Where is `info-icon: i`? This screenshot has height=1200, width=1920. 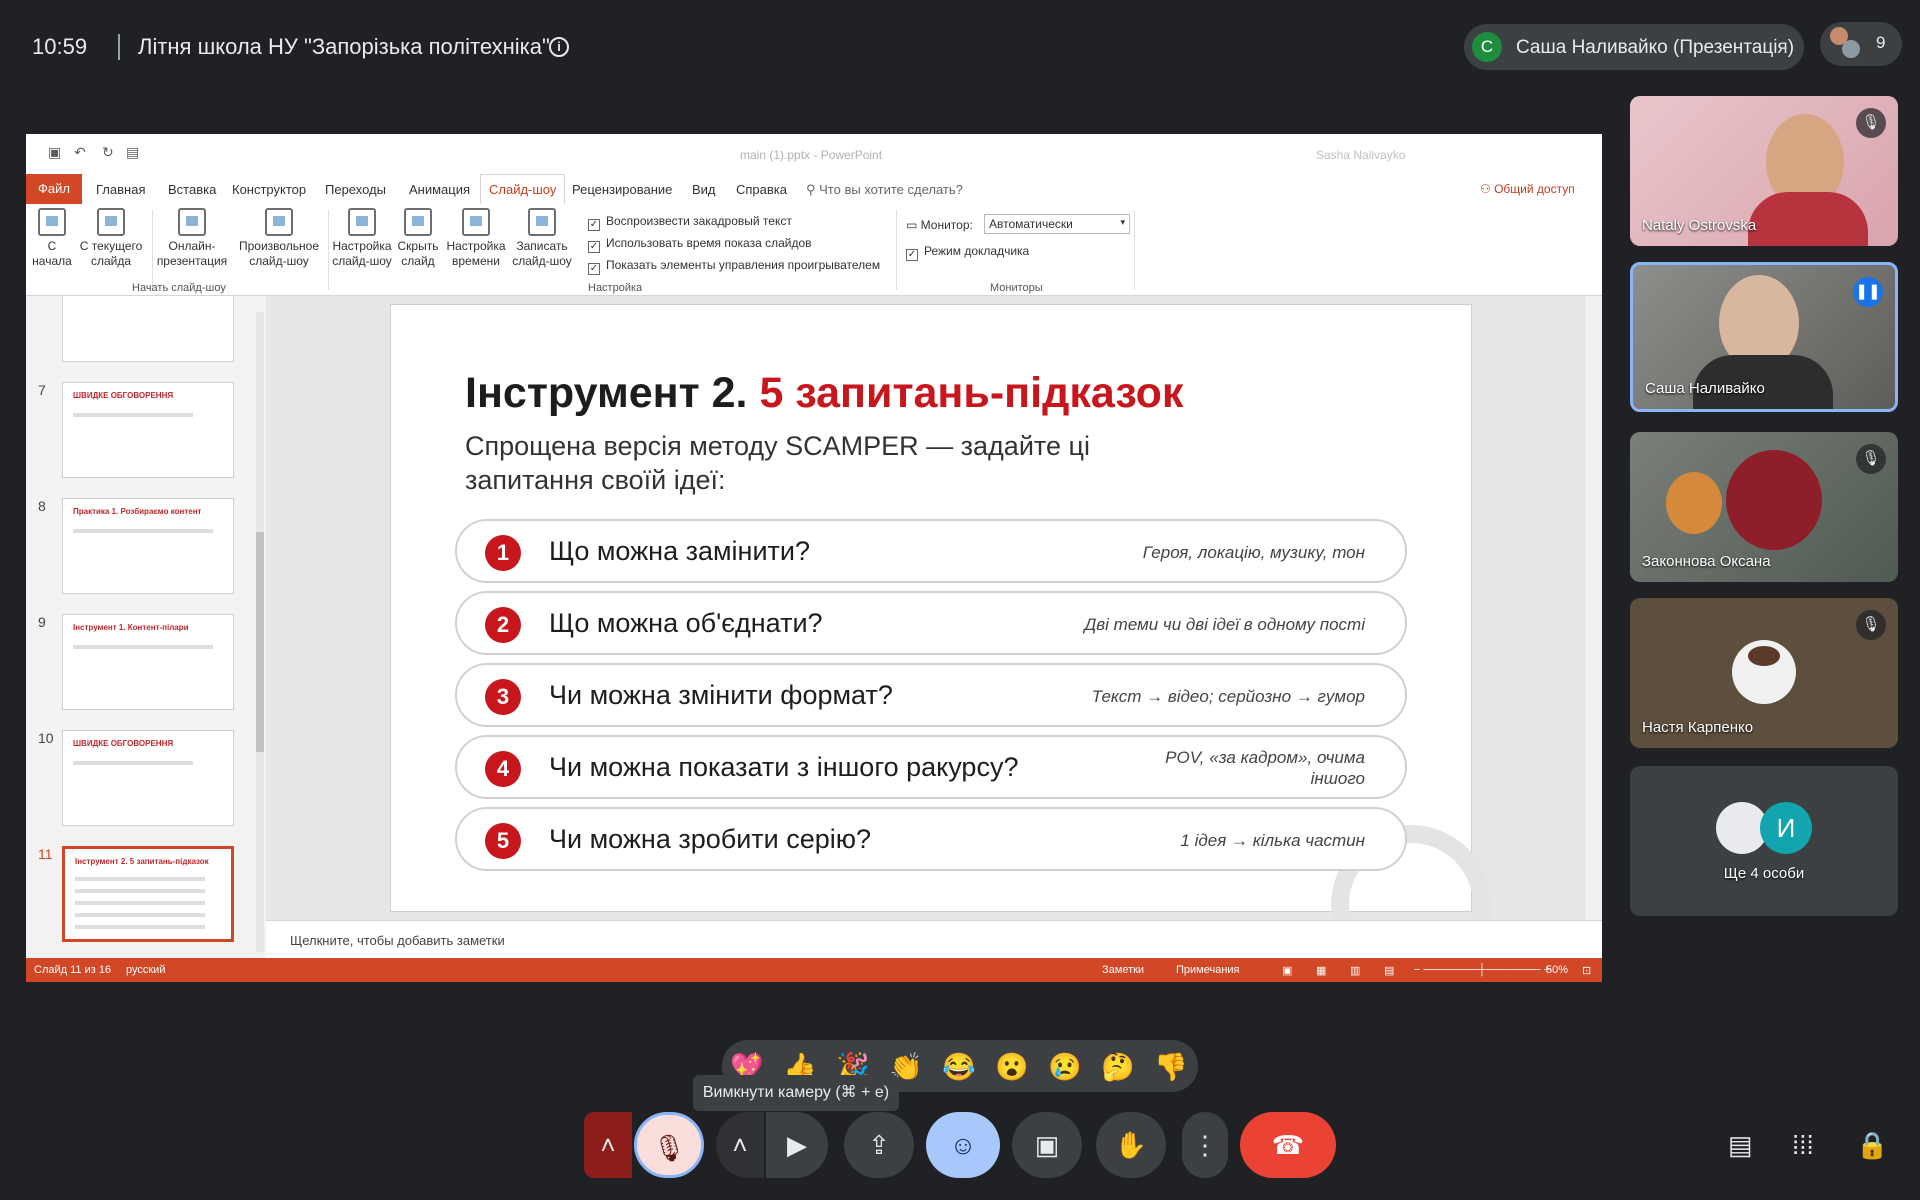
info-icon: i is located at coordinates (559, 47).